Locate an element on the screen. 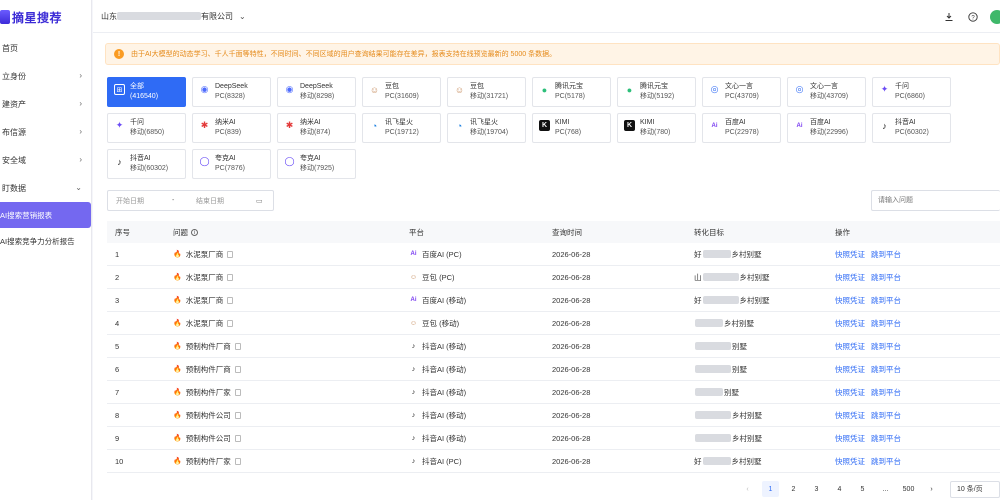  platform-card: ⊞ 全部 (416540) is located at coordinates (146, 92).